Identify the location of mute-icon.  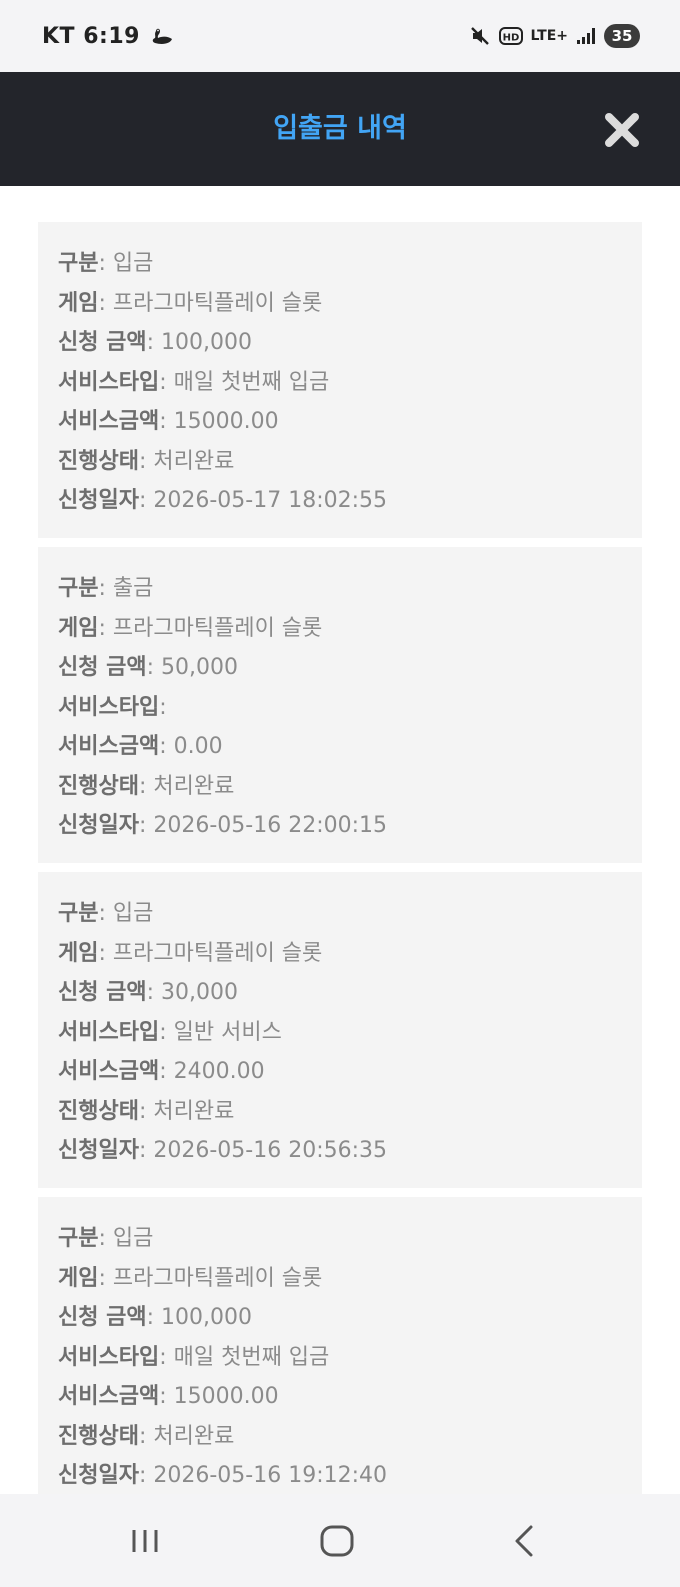
(479, 36).